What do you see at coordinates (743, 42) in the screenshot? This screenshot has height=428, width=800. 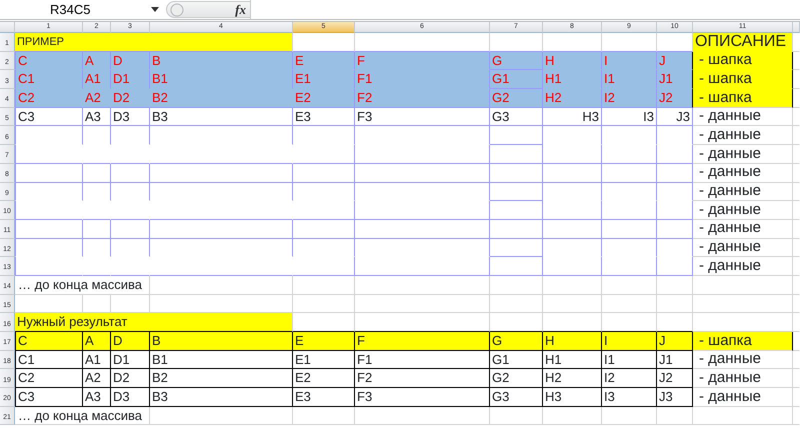 I see `table-cell: ОПИСАНИЕ` at bounding box center [743, 42].